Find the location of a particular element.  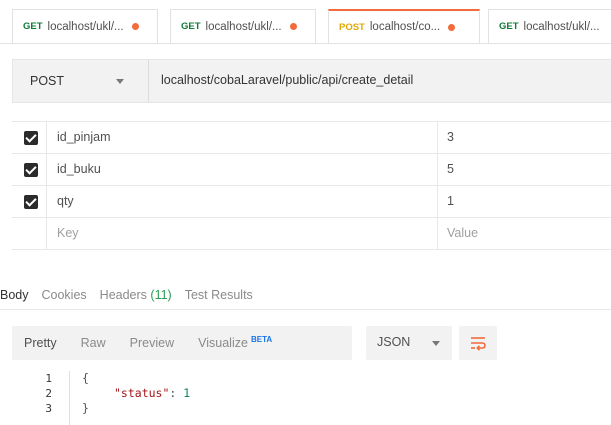

param-key-placeholder: Key is located at coordinates (68, 233).